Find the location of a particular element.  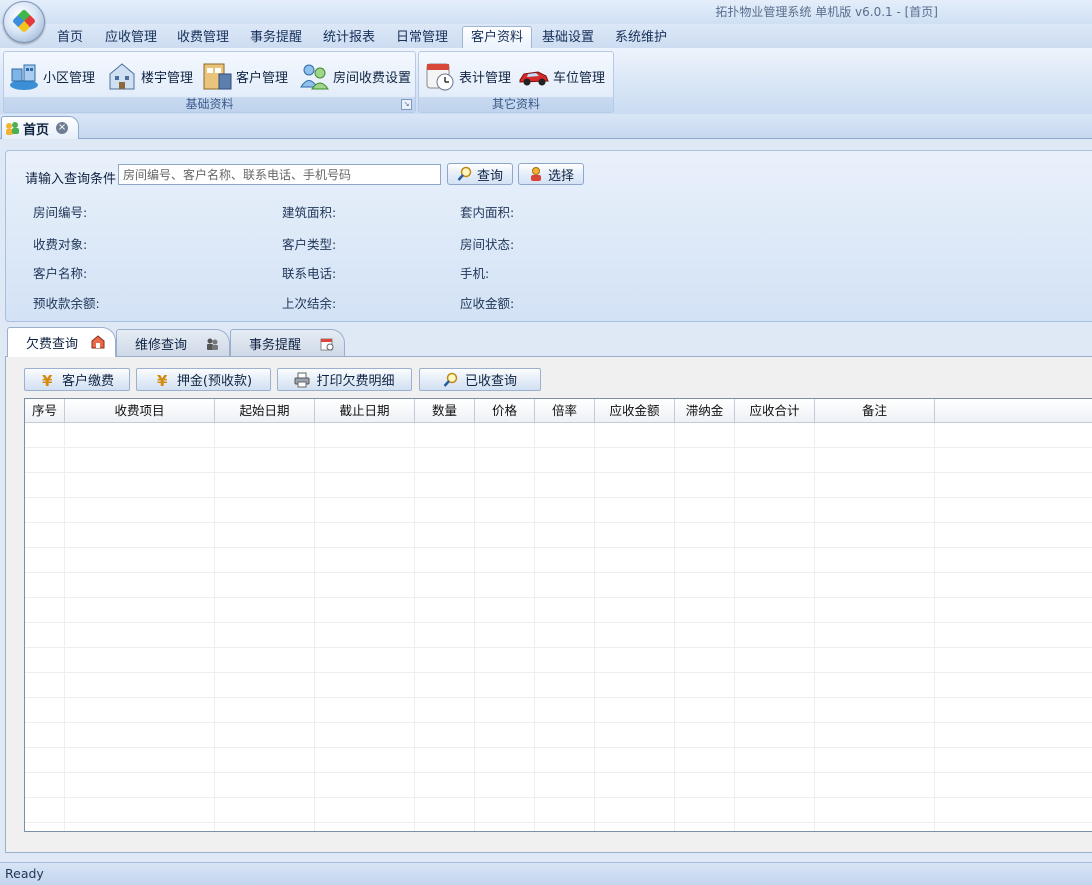

tab-fee-management: 收费管理 is located at coordinates (203, 37).